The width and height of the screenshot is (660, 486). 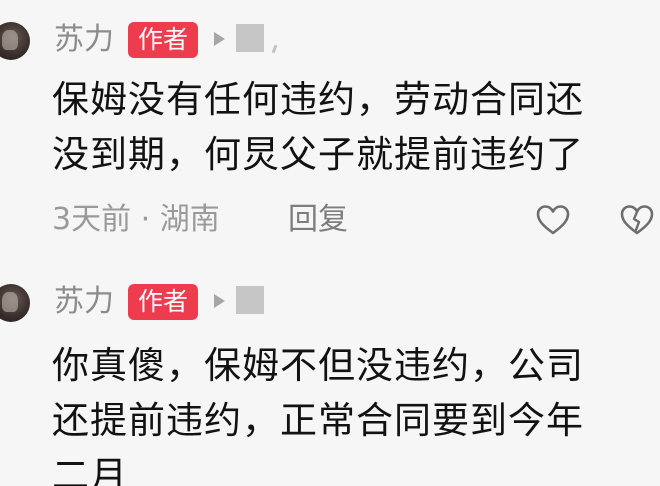 What do you see at coordinates (637, 220) in the screenshot?
I see `broken-heart-icon` at bounding box center [637, 220].